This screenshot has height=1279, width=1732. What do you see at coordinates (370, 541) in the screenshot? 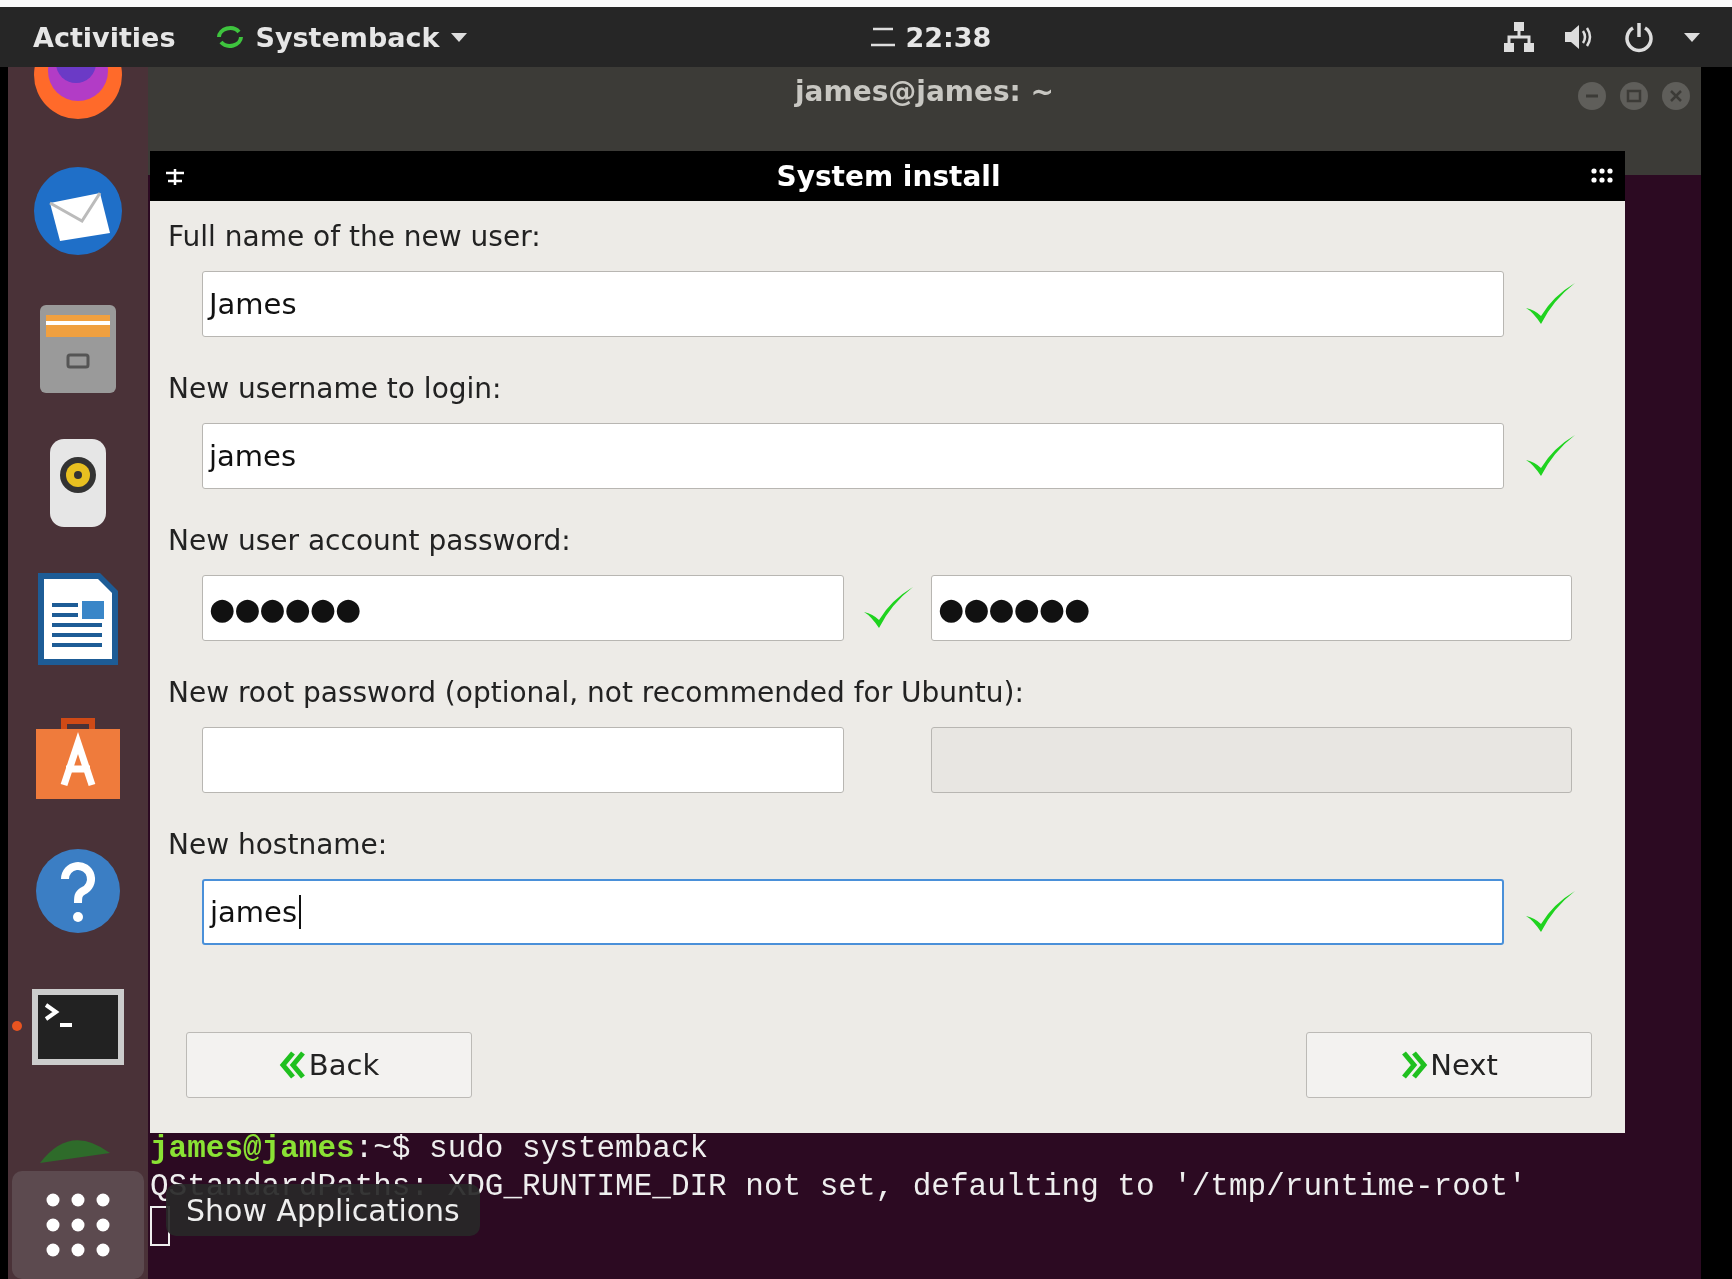
I see `field-label: New user account password:` at bounding box center [370, 541].